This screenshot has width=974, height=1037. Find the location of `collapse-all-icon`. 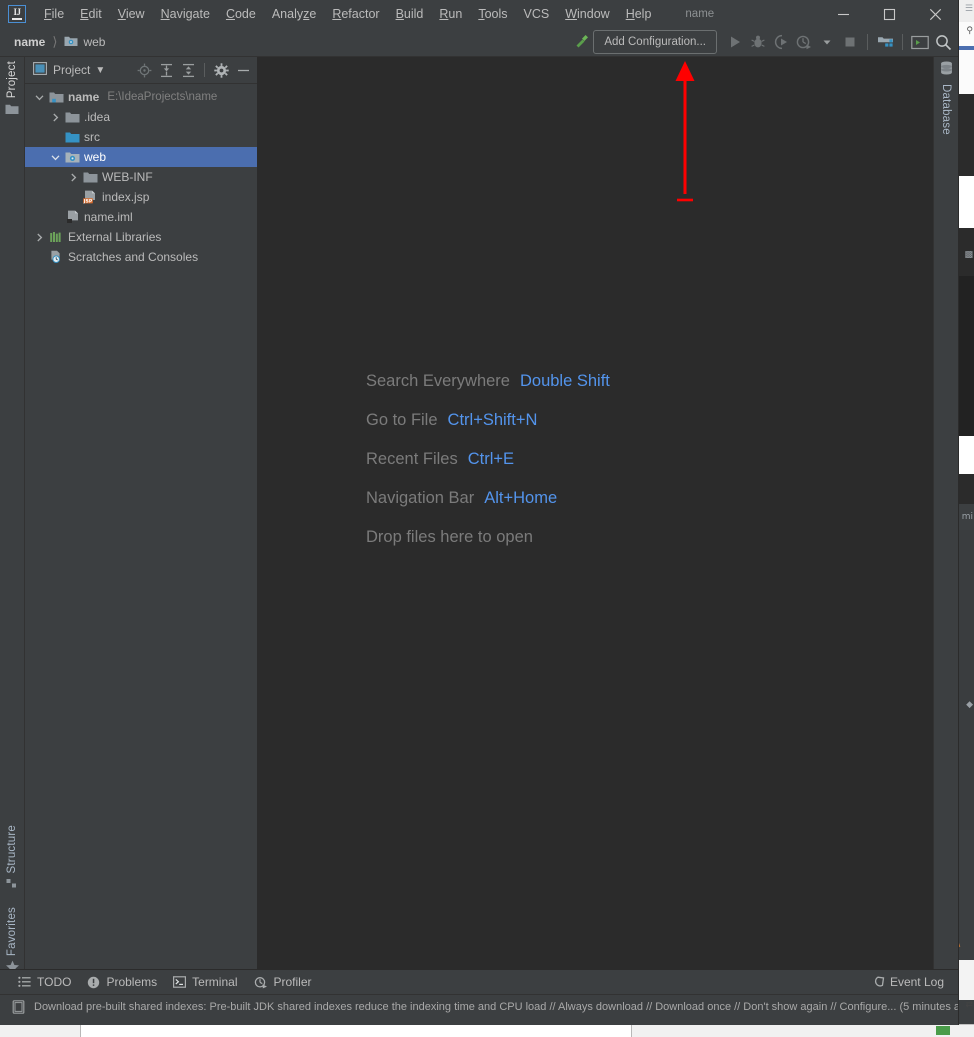

collapse-all-icon is located at coordinates (188, 70).